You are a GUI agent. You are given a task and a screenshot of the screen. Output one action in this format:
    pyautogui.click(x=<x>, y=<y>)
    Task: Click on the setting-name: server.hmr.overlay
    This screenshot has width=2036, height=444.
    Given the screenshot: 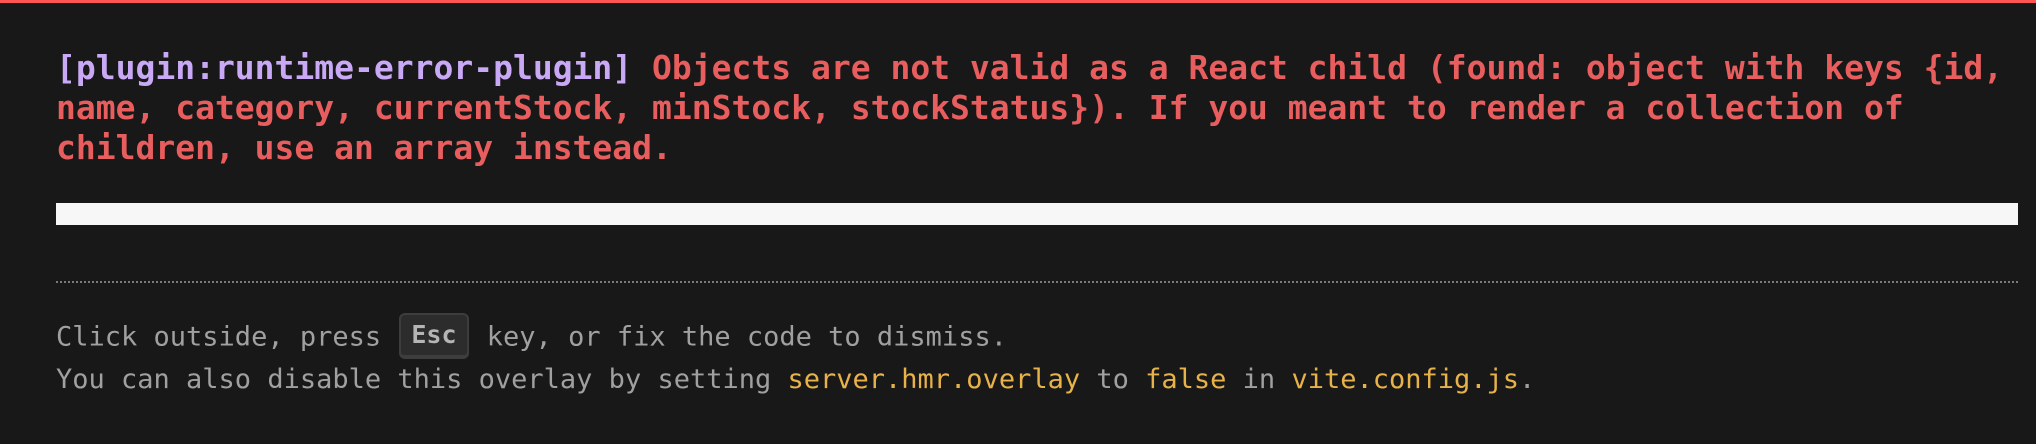 What is the action you would take?
    pyautogui.click(x=934, y=379)
    